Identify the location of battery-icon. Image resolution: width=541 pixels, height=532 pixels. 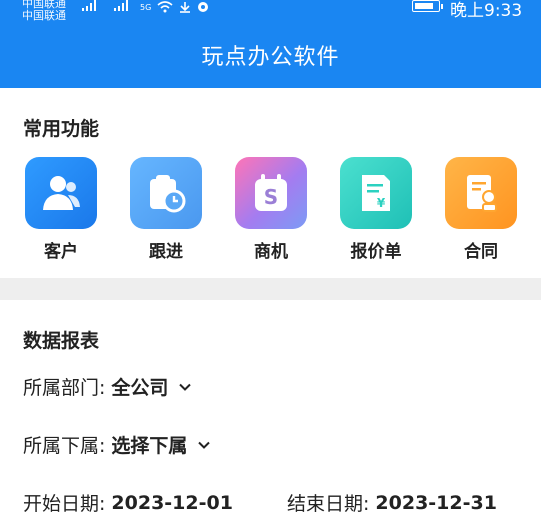
(427, 6).